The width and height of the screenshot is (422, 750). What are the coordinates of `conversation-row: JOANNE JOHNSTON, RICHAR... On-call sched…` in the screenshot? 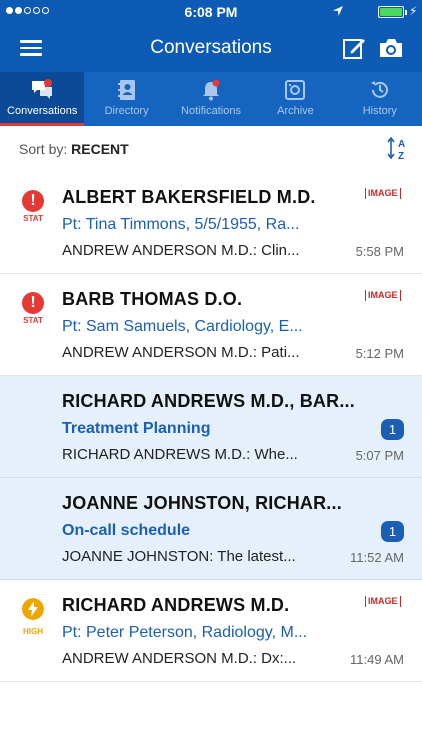 It's located at (211, 529).